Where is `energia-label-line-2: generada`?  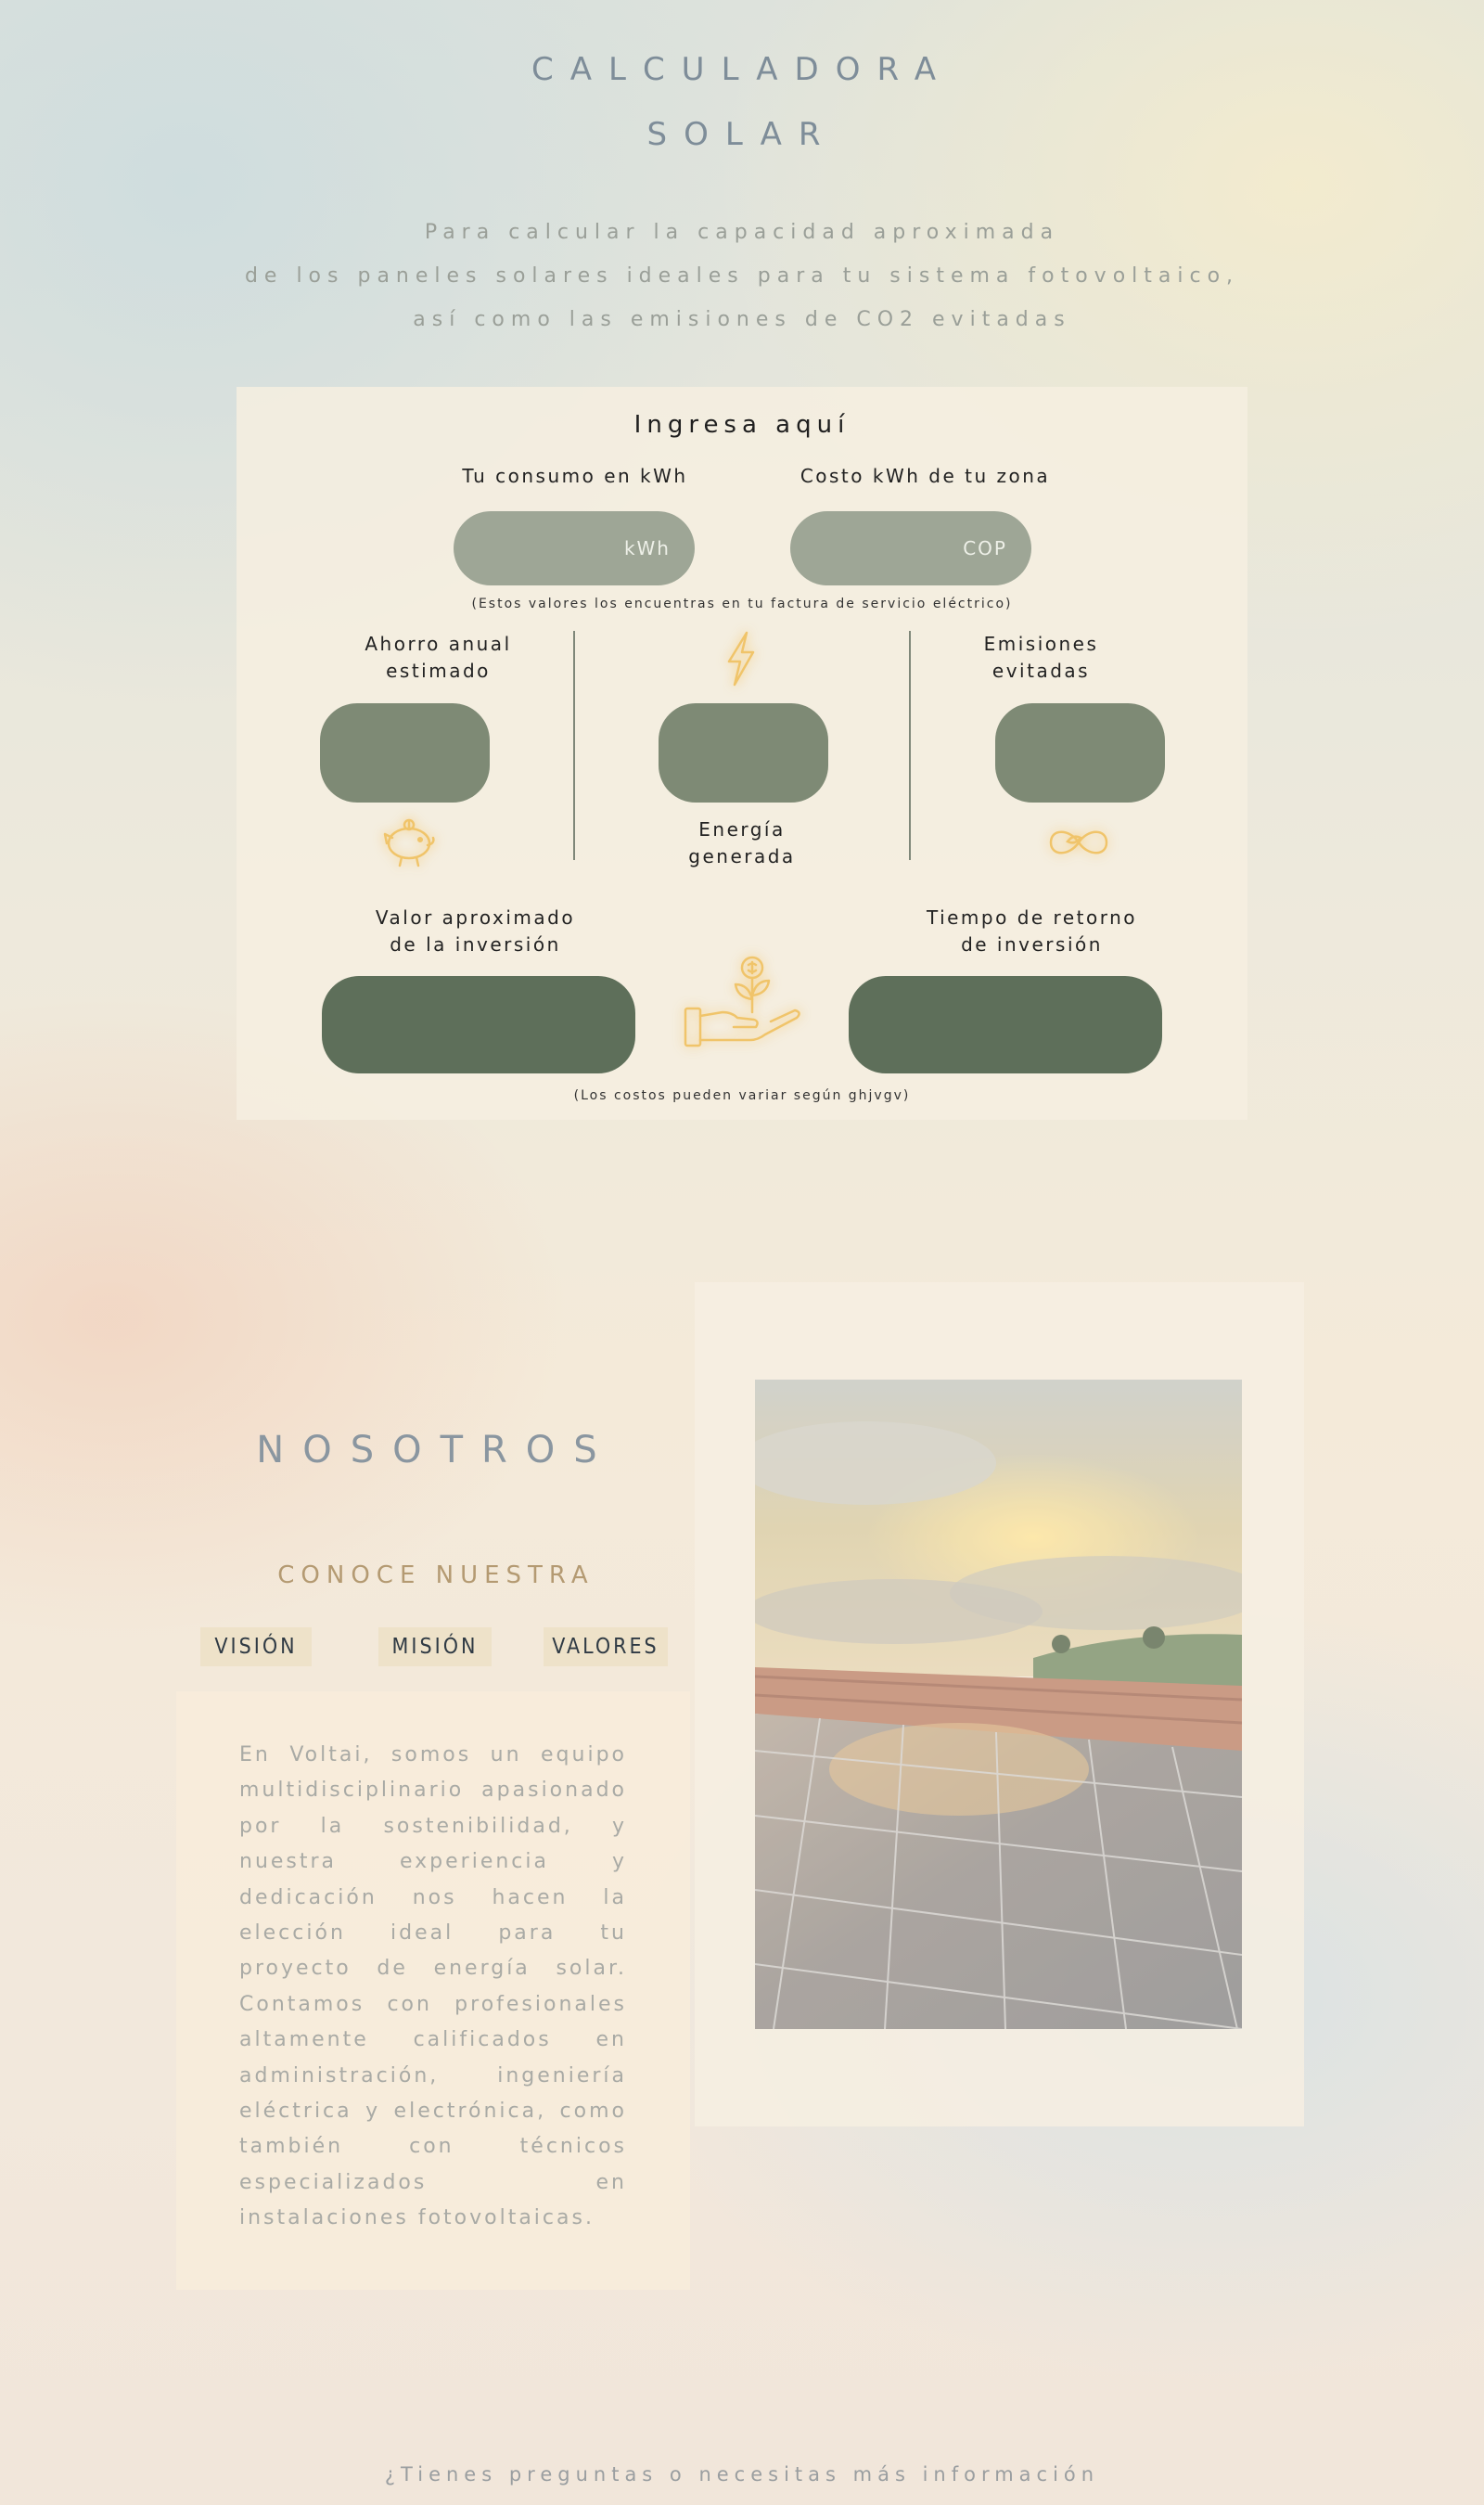 energia-label-line-2: generada is located at coordinates (742, 856).